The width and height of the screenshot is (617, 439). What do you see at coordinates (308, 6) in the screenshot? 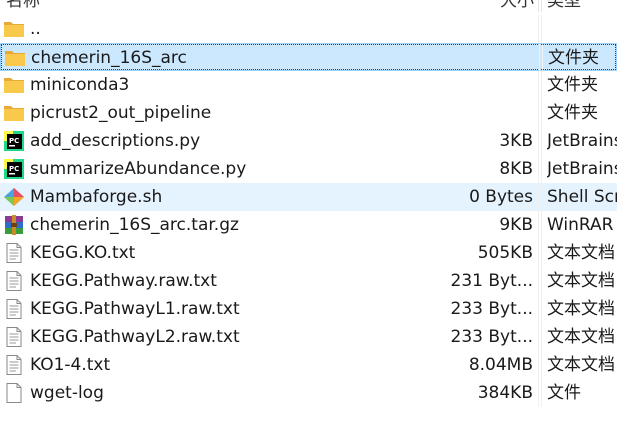
I see `column-header: 名称 大小 类型` at bounding box center [308, 6].